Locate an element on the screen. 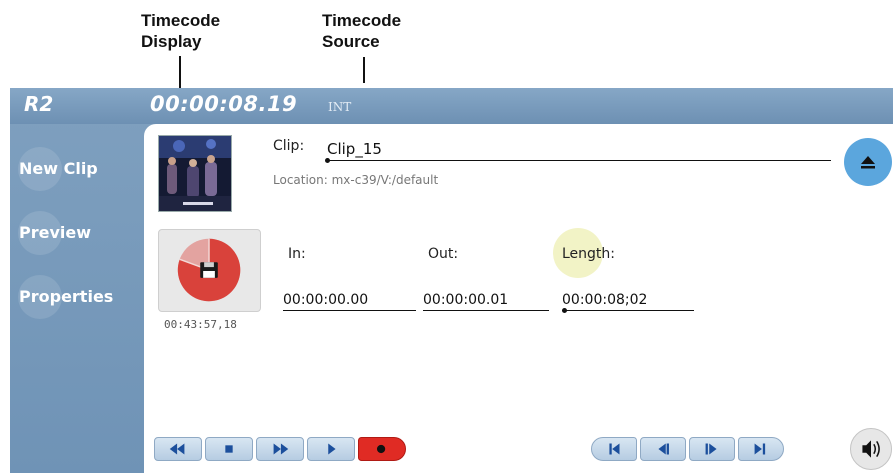 This screenshot has height=473, width=893. record-button is located at coordinates (209, 270).